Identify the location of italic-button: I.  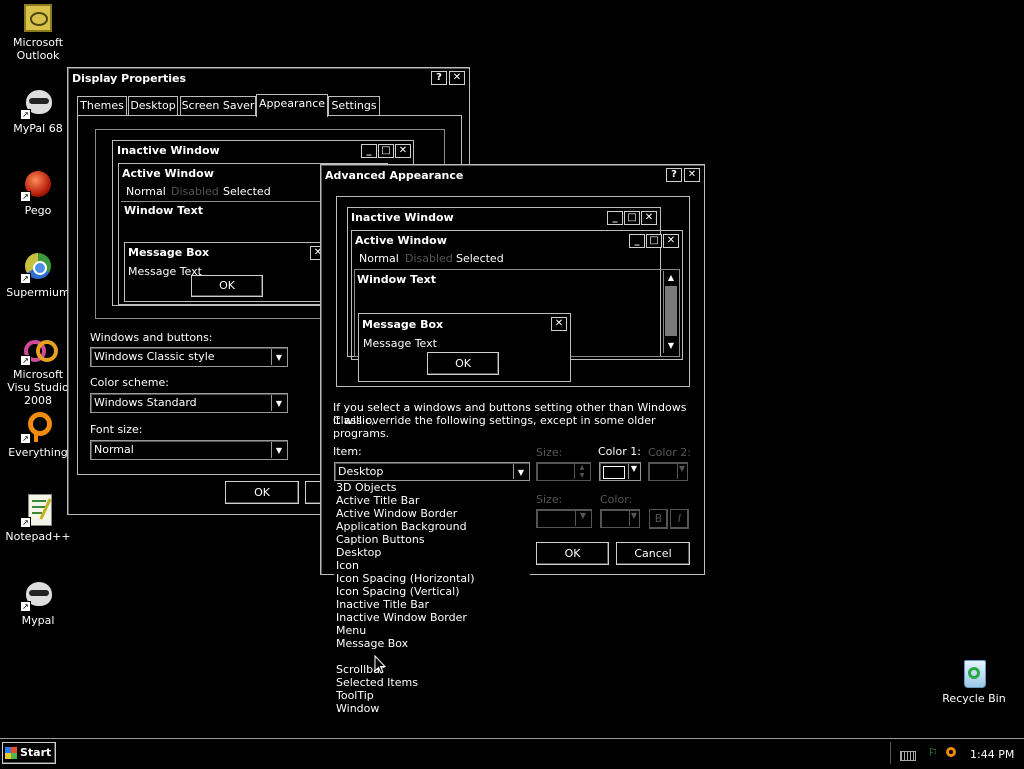
(679, 519).